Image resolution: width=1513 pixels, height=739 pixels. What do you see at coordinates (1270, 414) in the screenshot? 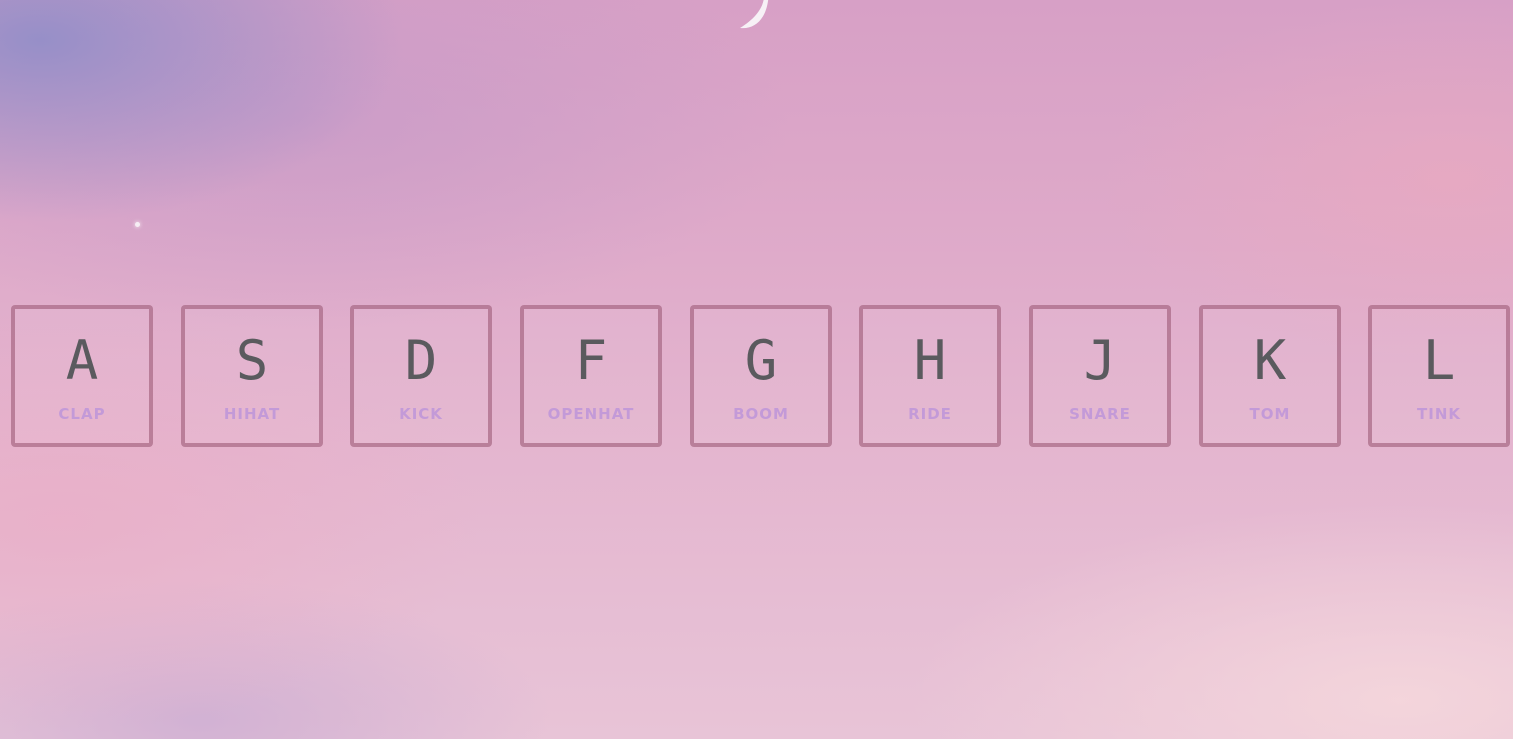
I see `key-sound-label: TOM` at bounding box center [1270, 414].